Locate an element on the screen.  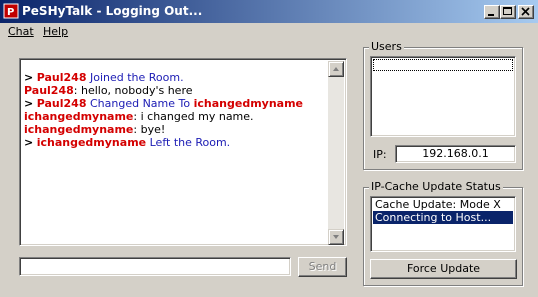
users-focus-outline is located at coordinates (443, 65).